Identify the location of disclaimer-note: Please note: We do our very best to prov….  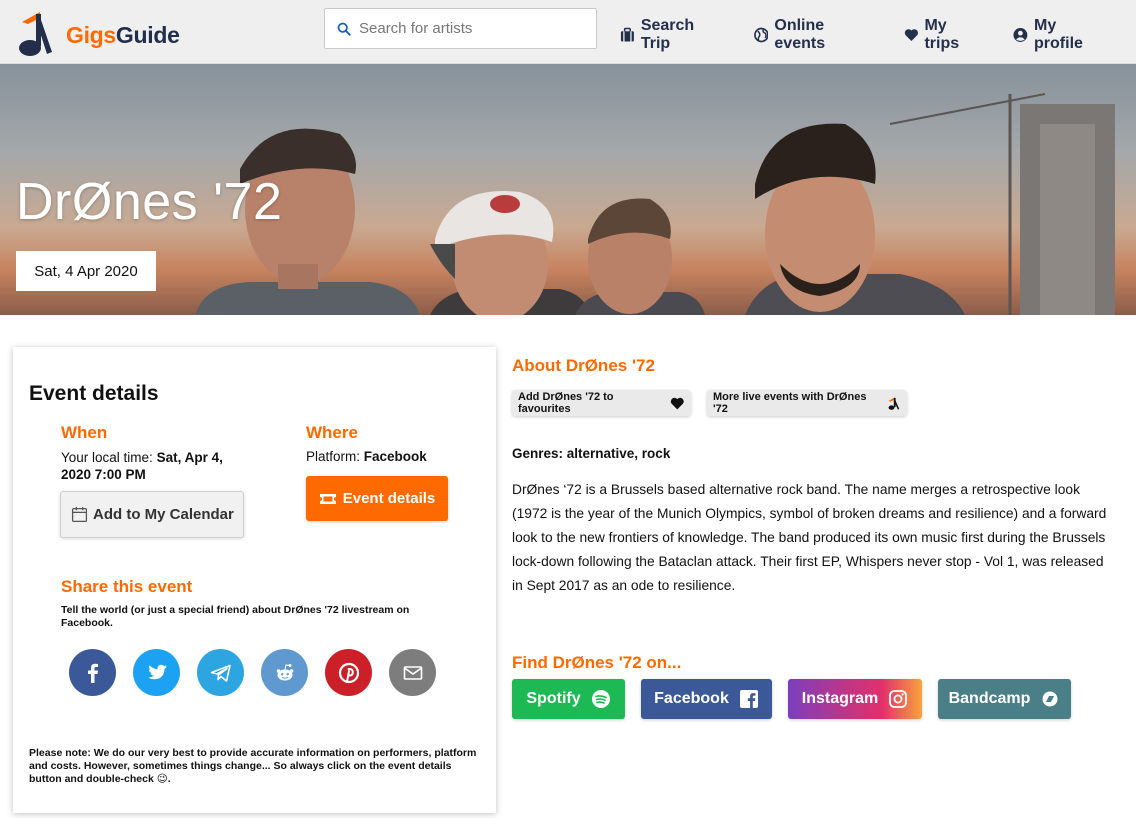
(253, 766).